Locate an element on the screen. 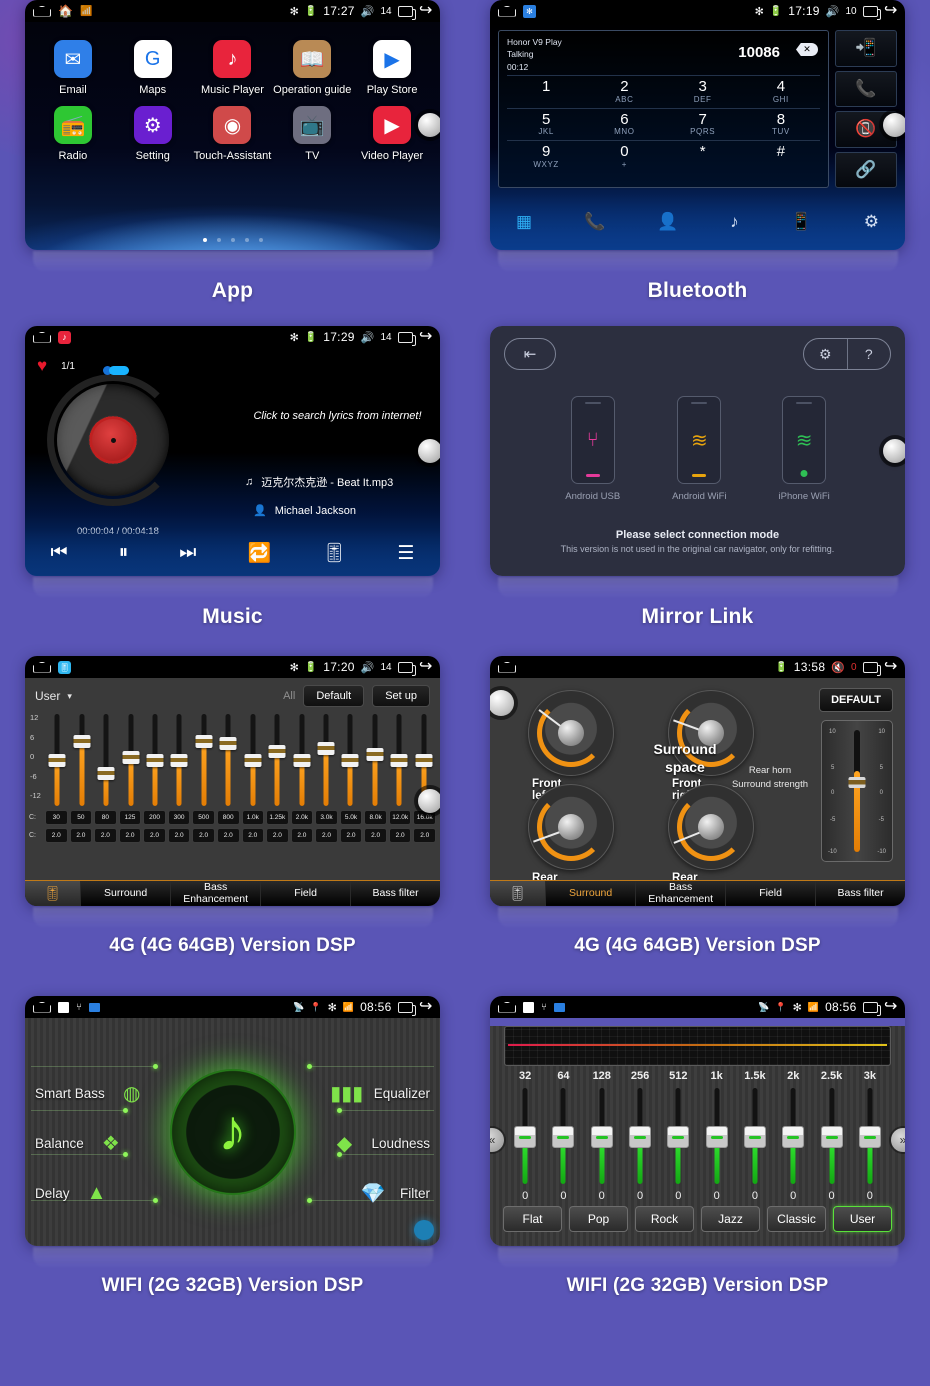 The width and height of the screenshot is (930, 1386). frequency-chip: 30 is located at coordinates (56, 817).